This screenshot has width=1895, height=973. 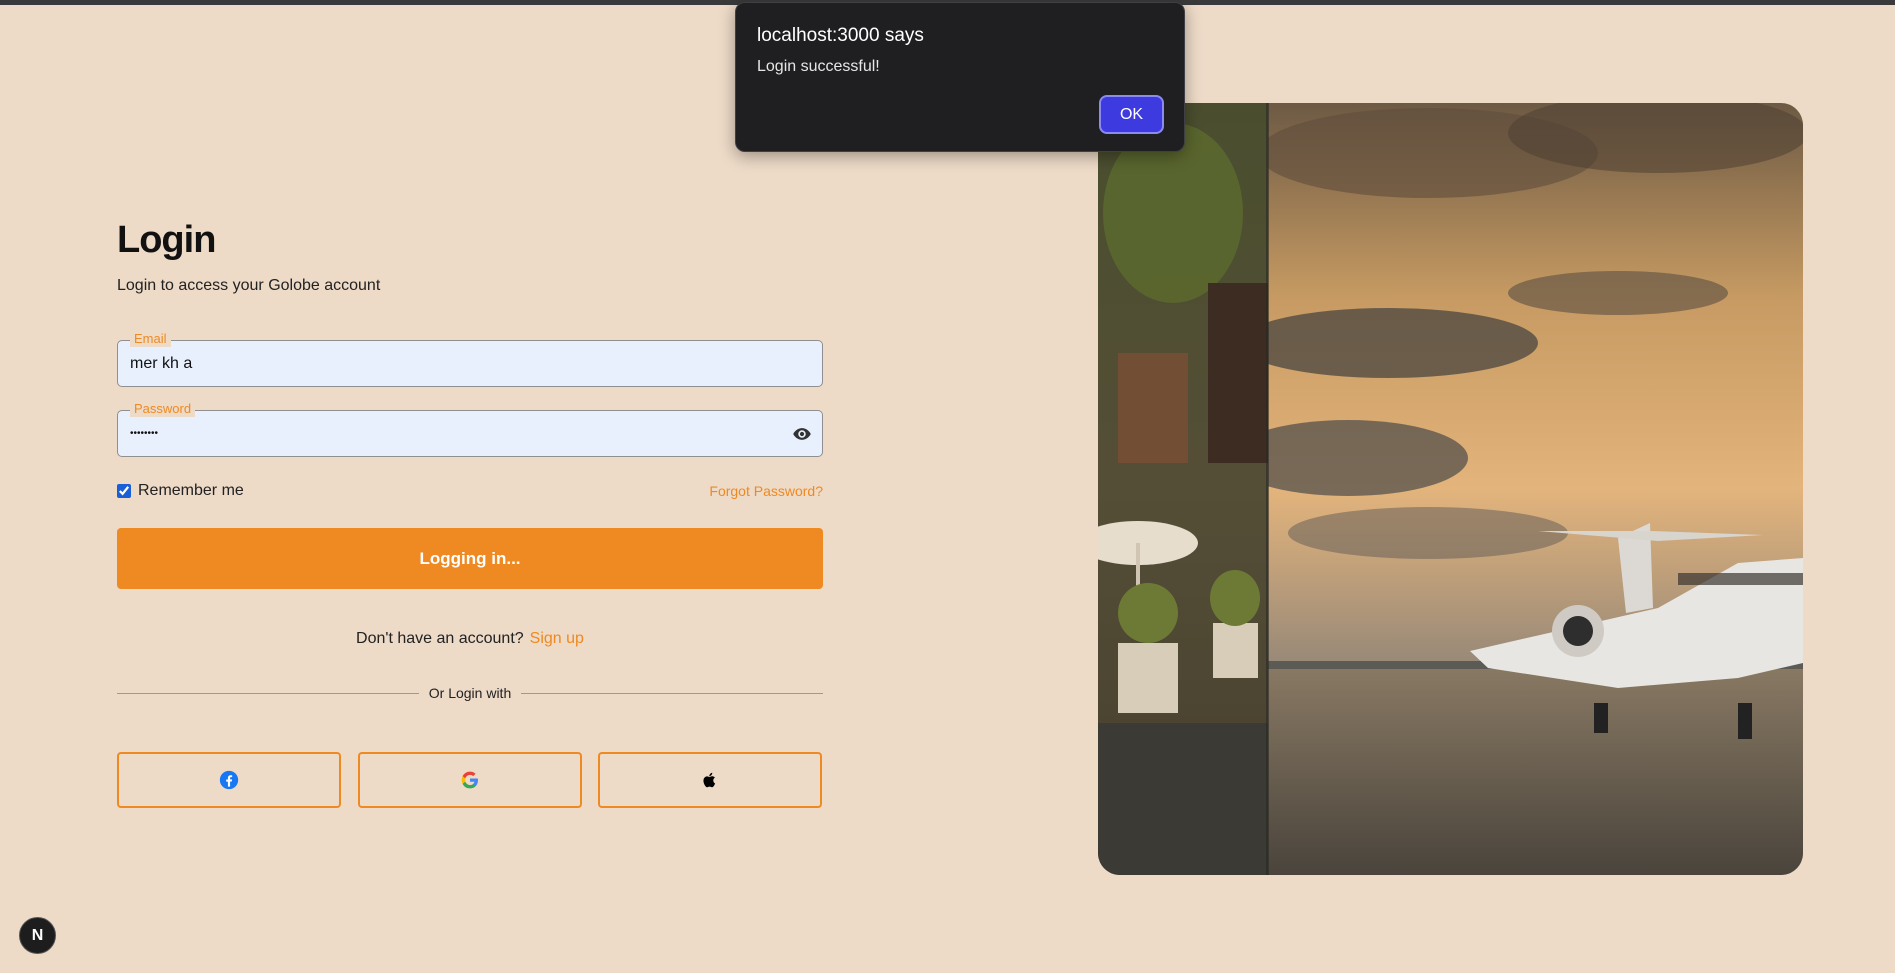 I want to click on signup-row: Don't have an account? Sign up, so click(x=470, y=639).